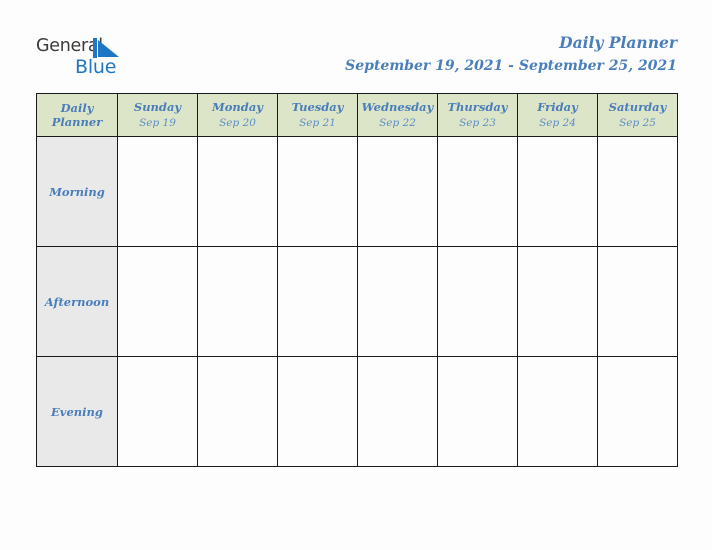 This screenshot has width=712, height=550. Describe the element at coordinates (637, 115) in the screenshot. I see `day-header-saturday: Saturday Sep 25` at that location.